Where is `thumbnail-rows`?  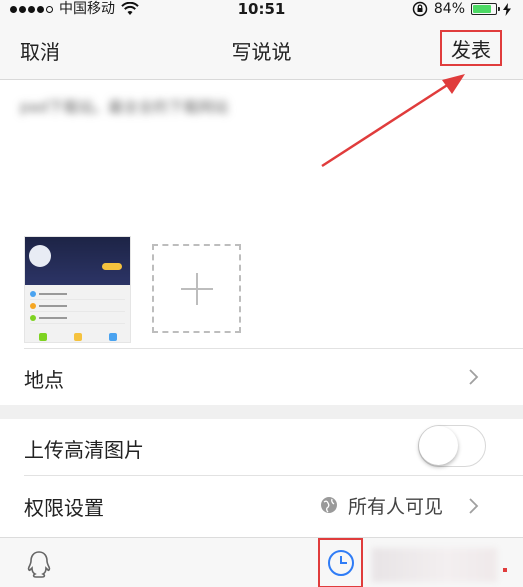
thumbnail-rows is located at coordinates (77, 306).